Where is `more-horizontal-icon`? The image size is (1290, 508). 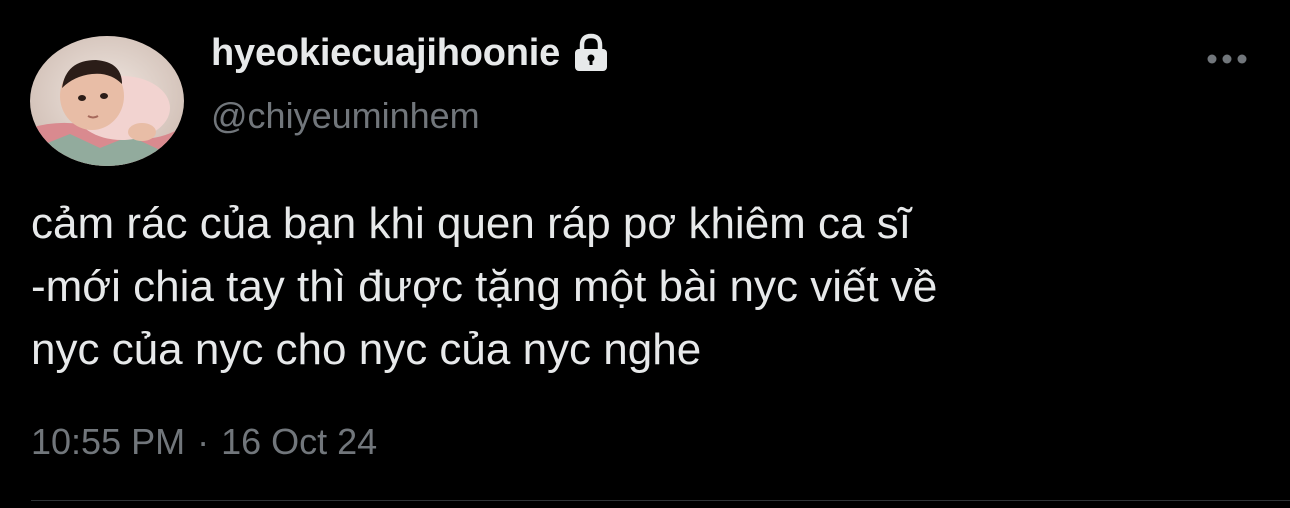
more-horizontal-icon is located at coordinates (1227, 59).